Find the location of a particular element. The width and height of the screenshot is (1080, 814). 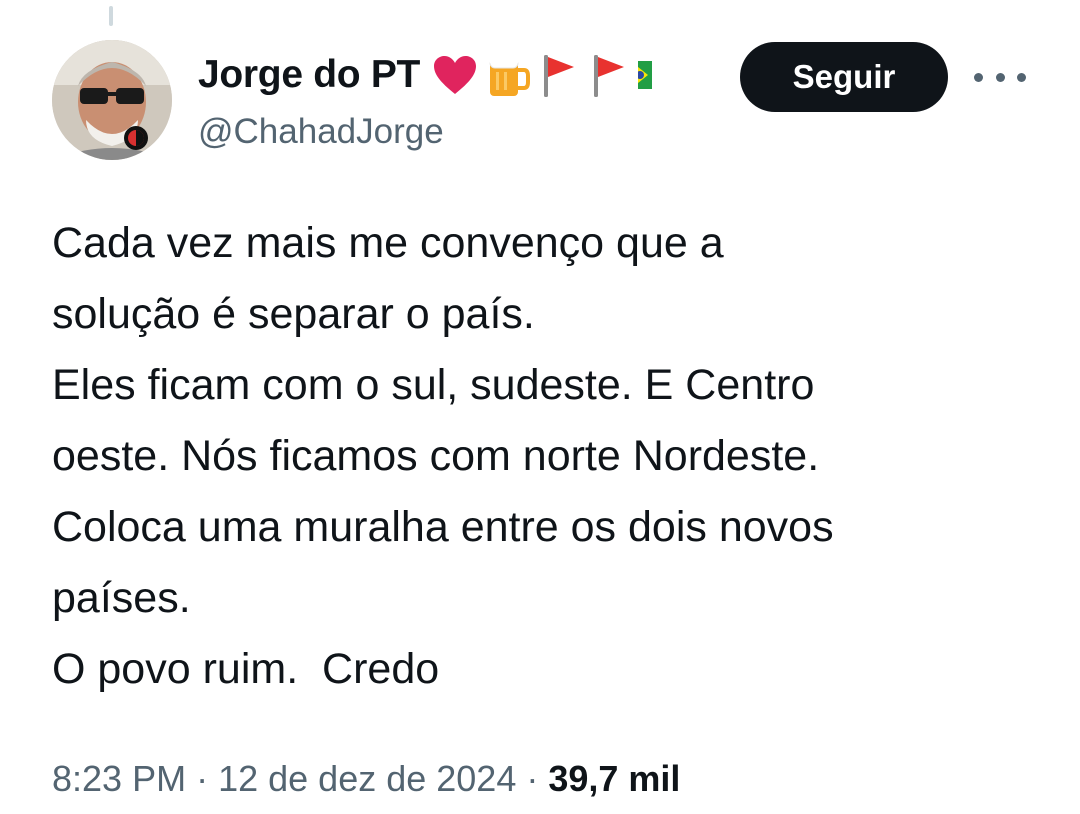

thread-connector-line is located at coordinates (111, 16).